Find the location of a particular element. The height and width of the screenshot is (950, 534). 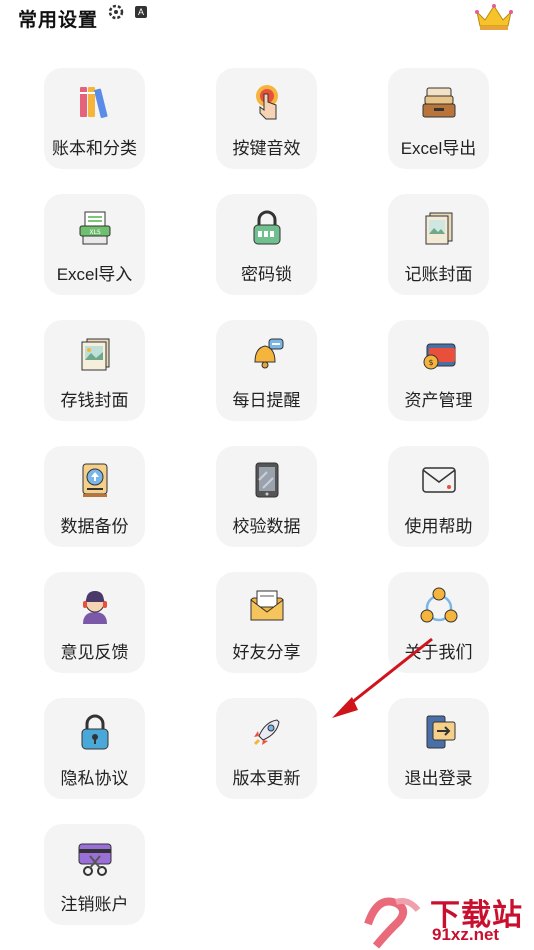

item-label: 每日提醒 is located at coordinates (266, 400).